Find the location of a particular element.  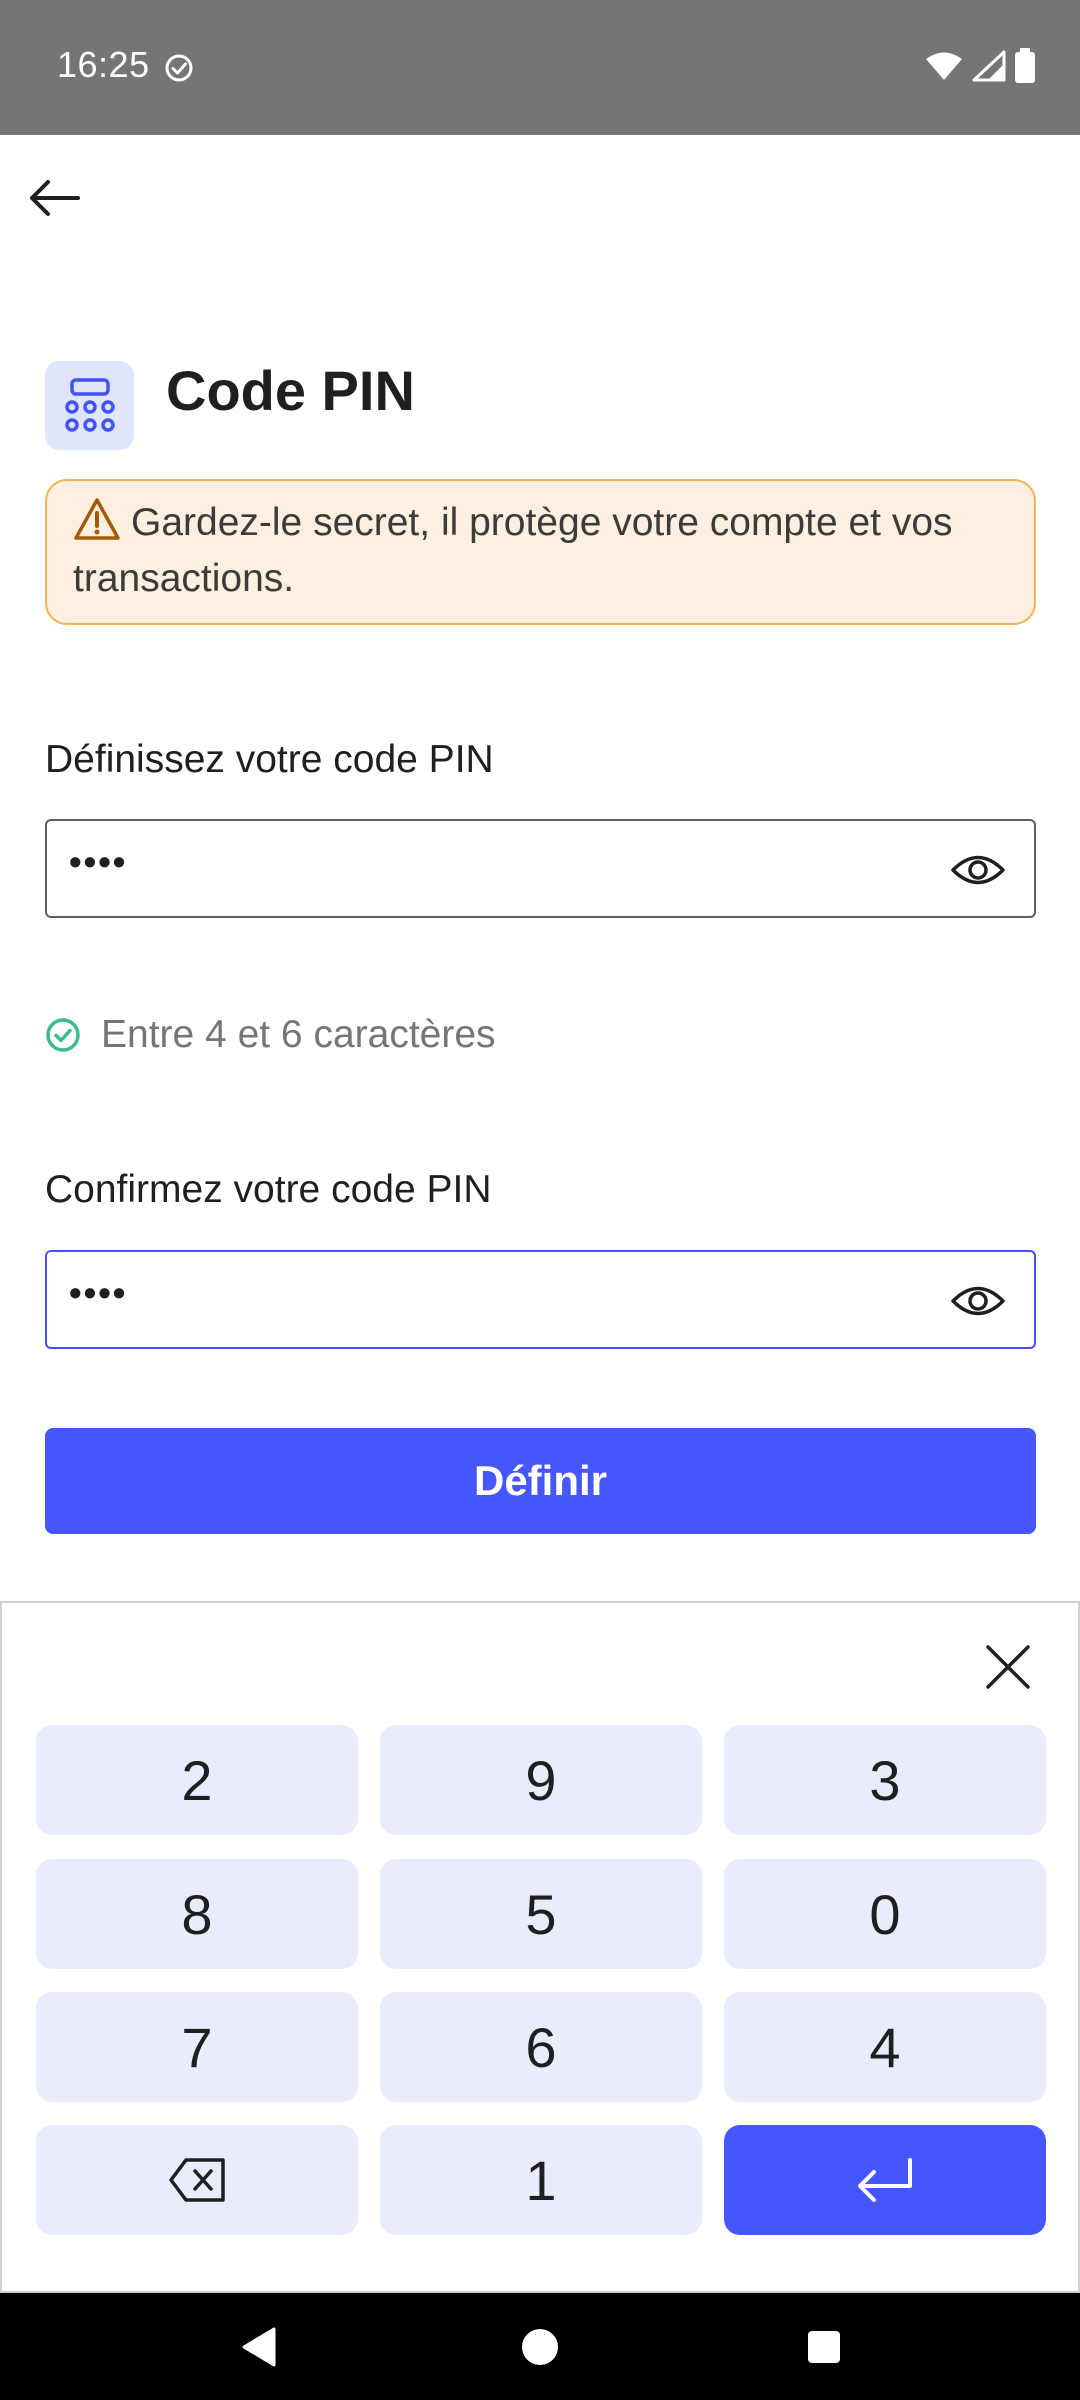

triangle-back-icon is located at coordinates (259, 2347).